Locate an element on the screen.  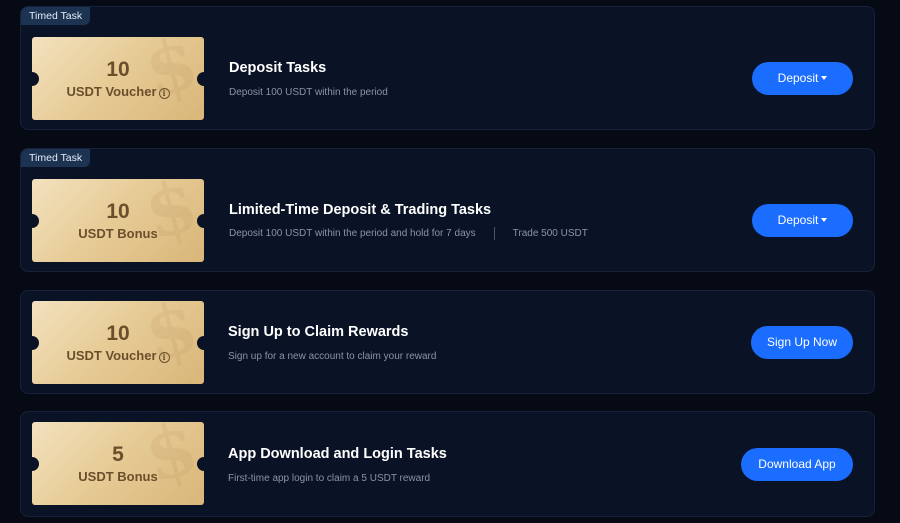
usdt-bonus-ticket: $ 5 USDT Bonus is located at coordinates (118, 463).